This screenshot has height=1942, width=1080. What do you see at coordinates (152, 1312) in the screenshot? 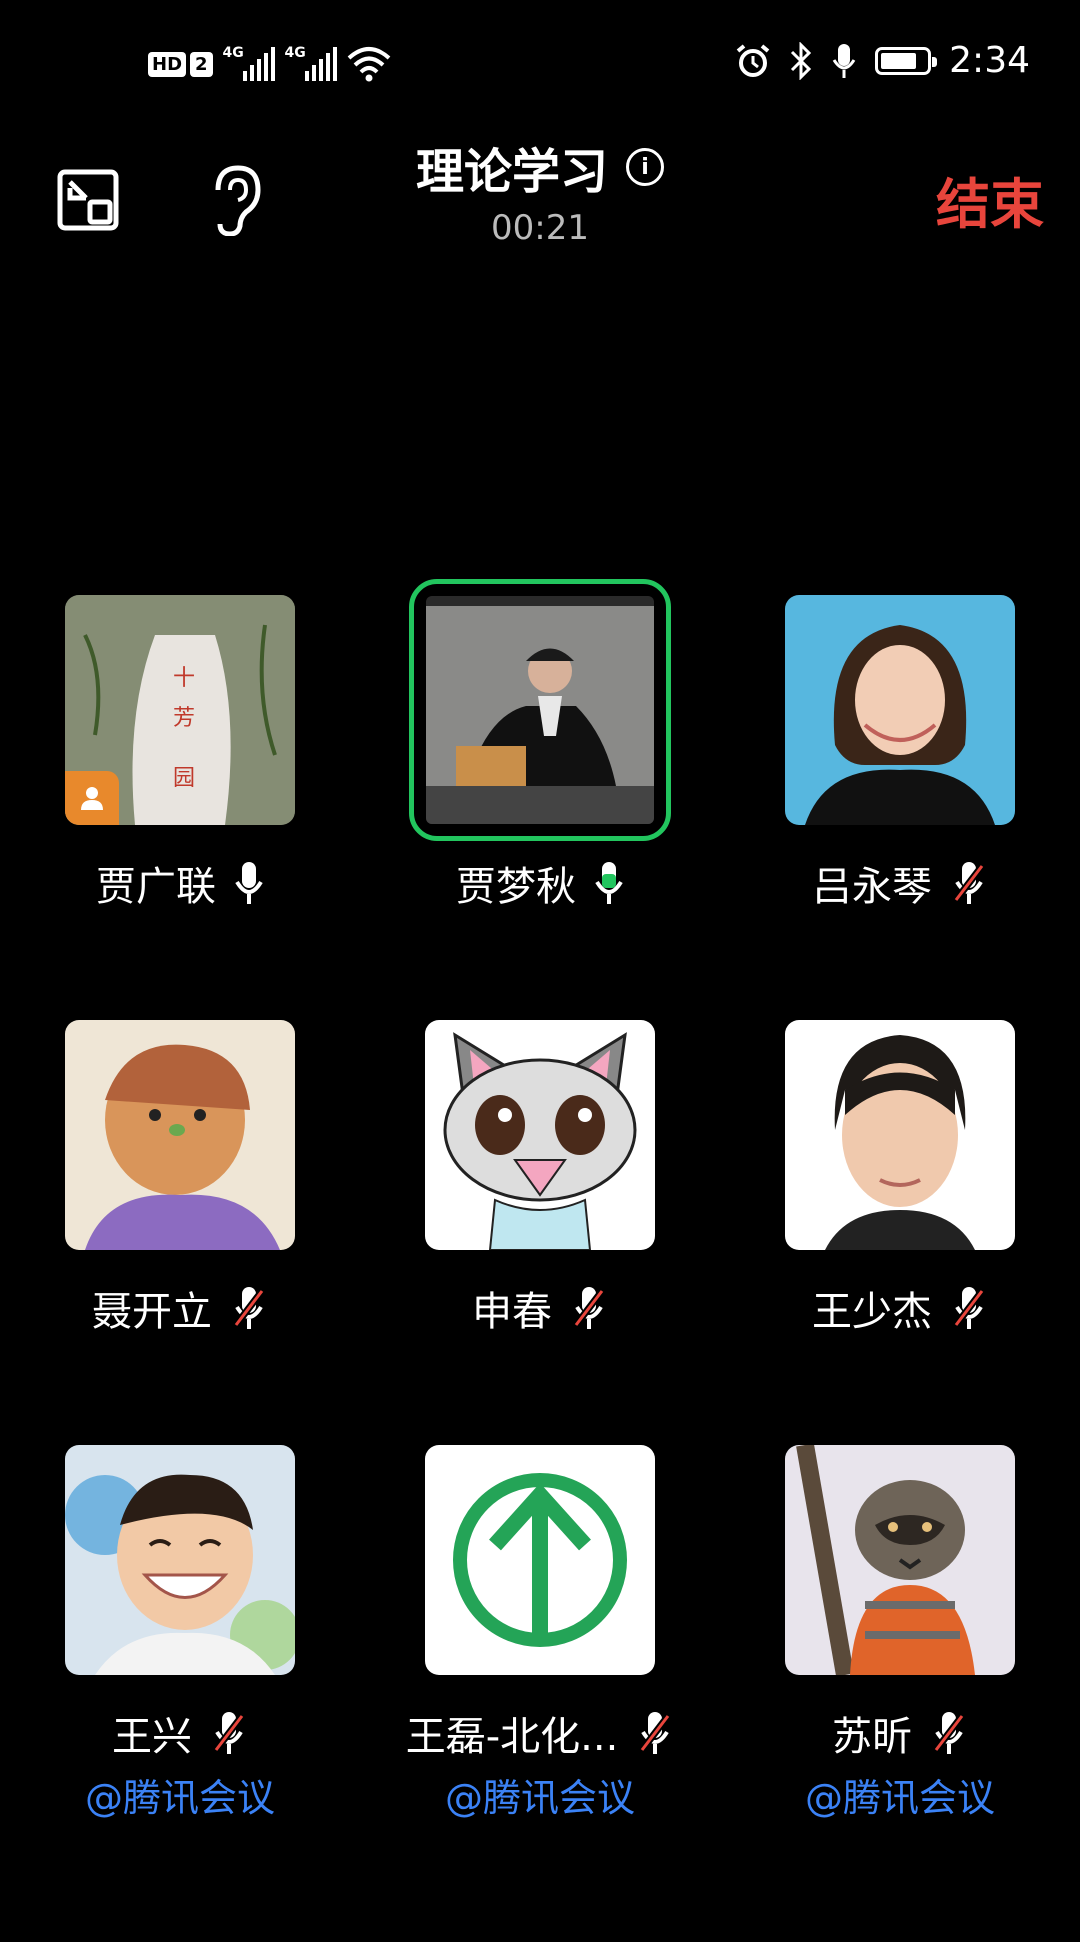
I see `participant-name: 聂开立` at bounding box center [152, 1312].